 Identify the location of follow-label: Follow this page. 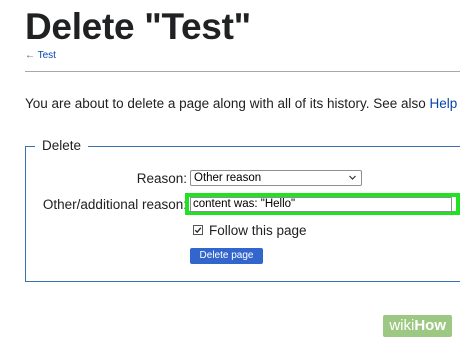
(258, 230).